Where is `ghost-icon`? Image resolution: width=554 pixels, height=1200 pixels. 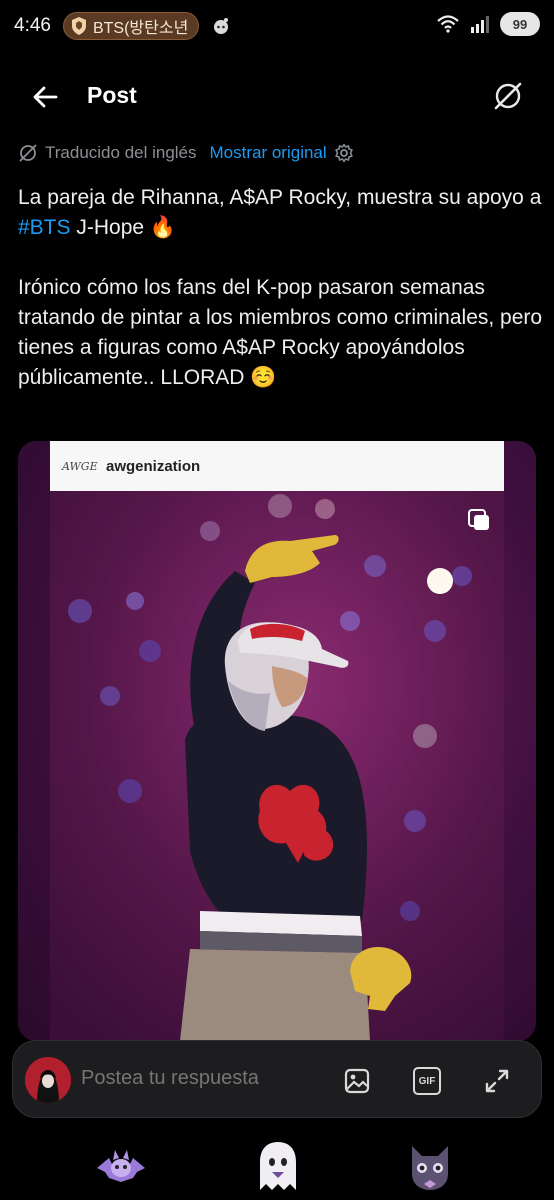
ghost-icon is located at coordinates (278, 1166).